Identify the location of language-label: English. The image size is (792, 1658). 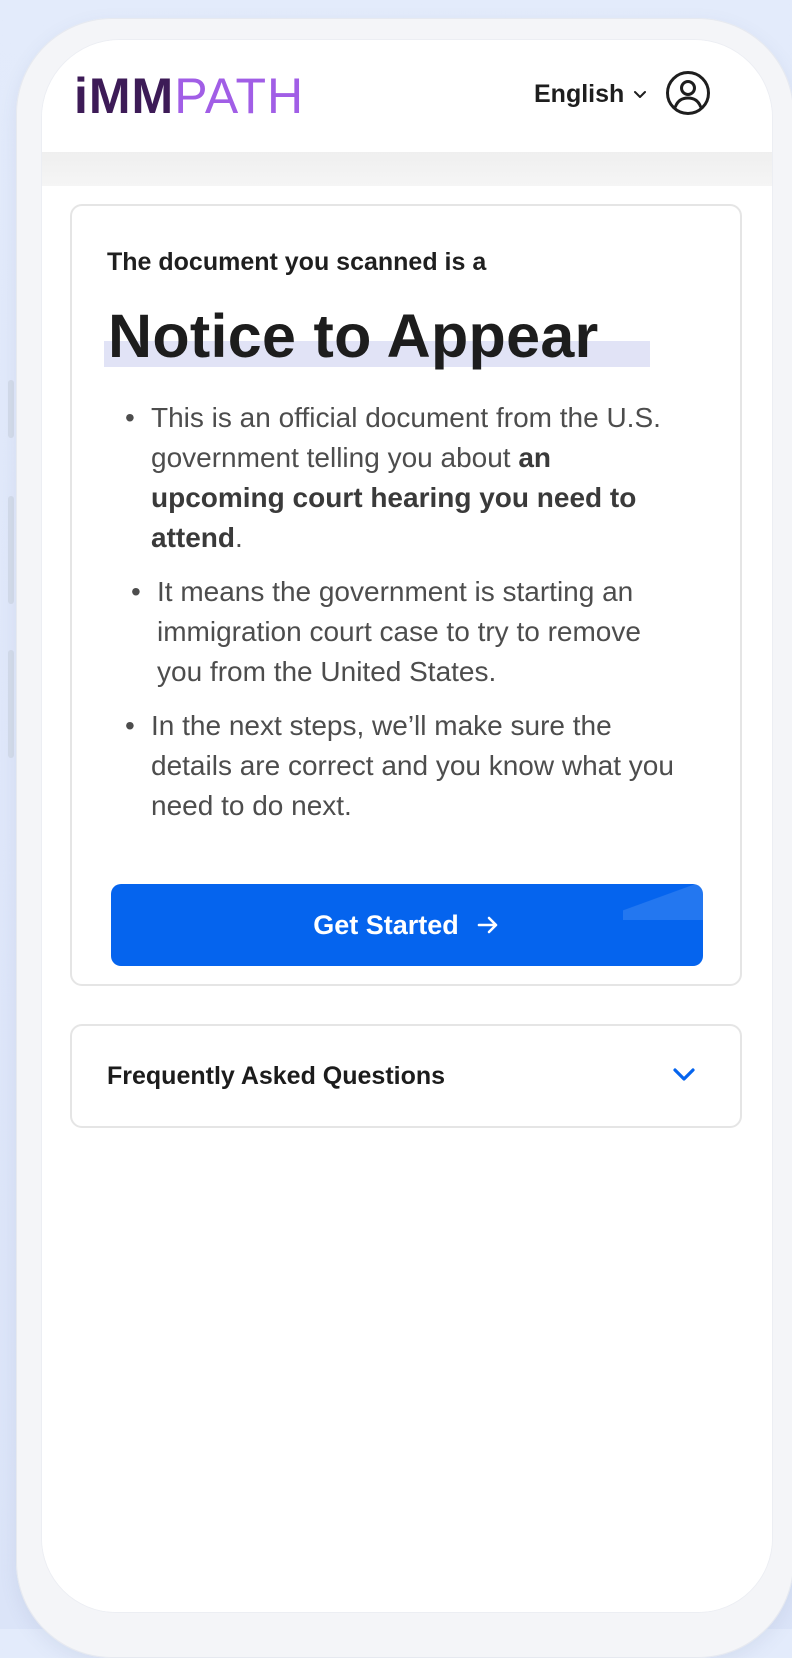
(579, 93).